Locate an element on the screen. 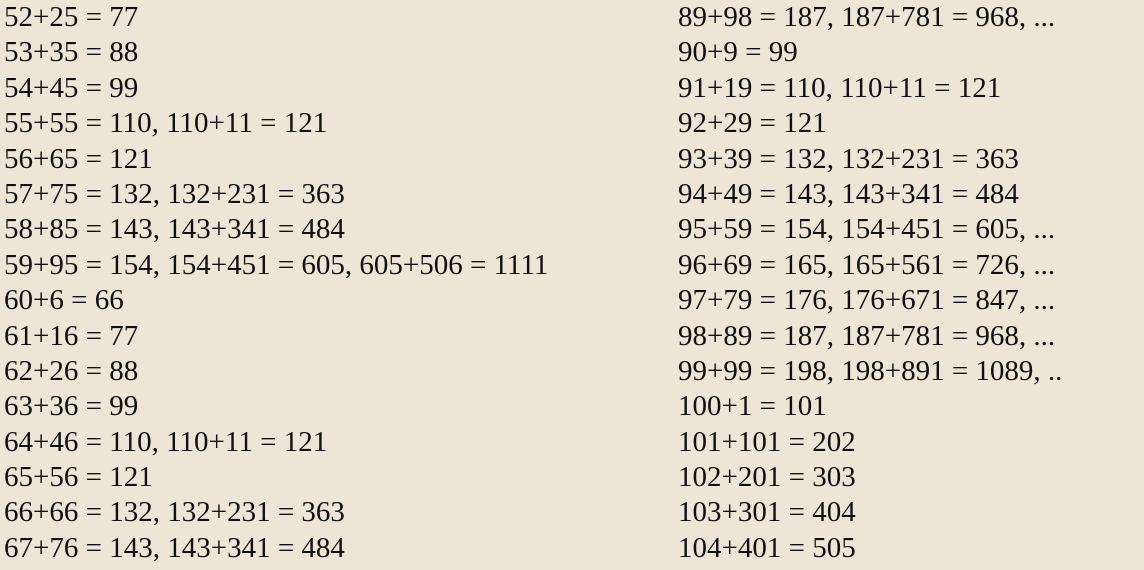 The width and height of the screenshot is (1144, 570). equation-line: 54+45 = 99 is located at coordinates (71, 87).